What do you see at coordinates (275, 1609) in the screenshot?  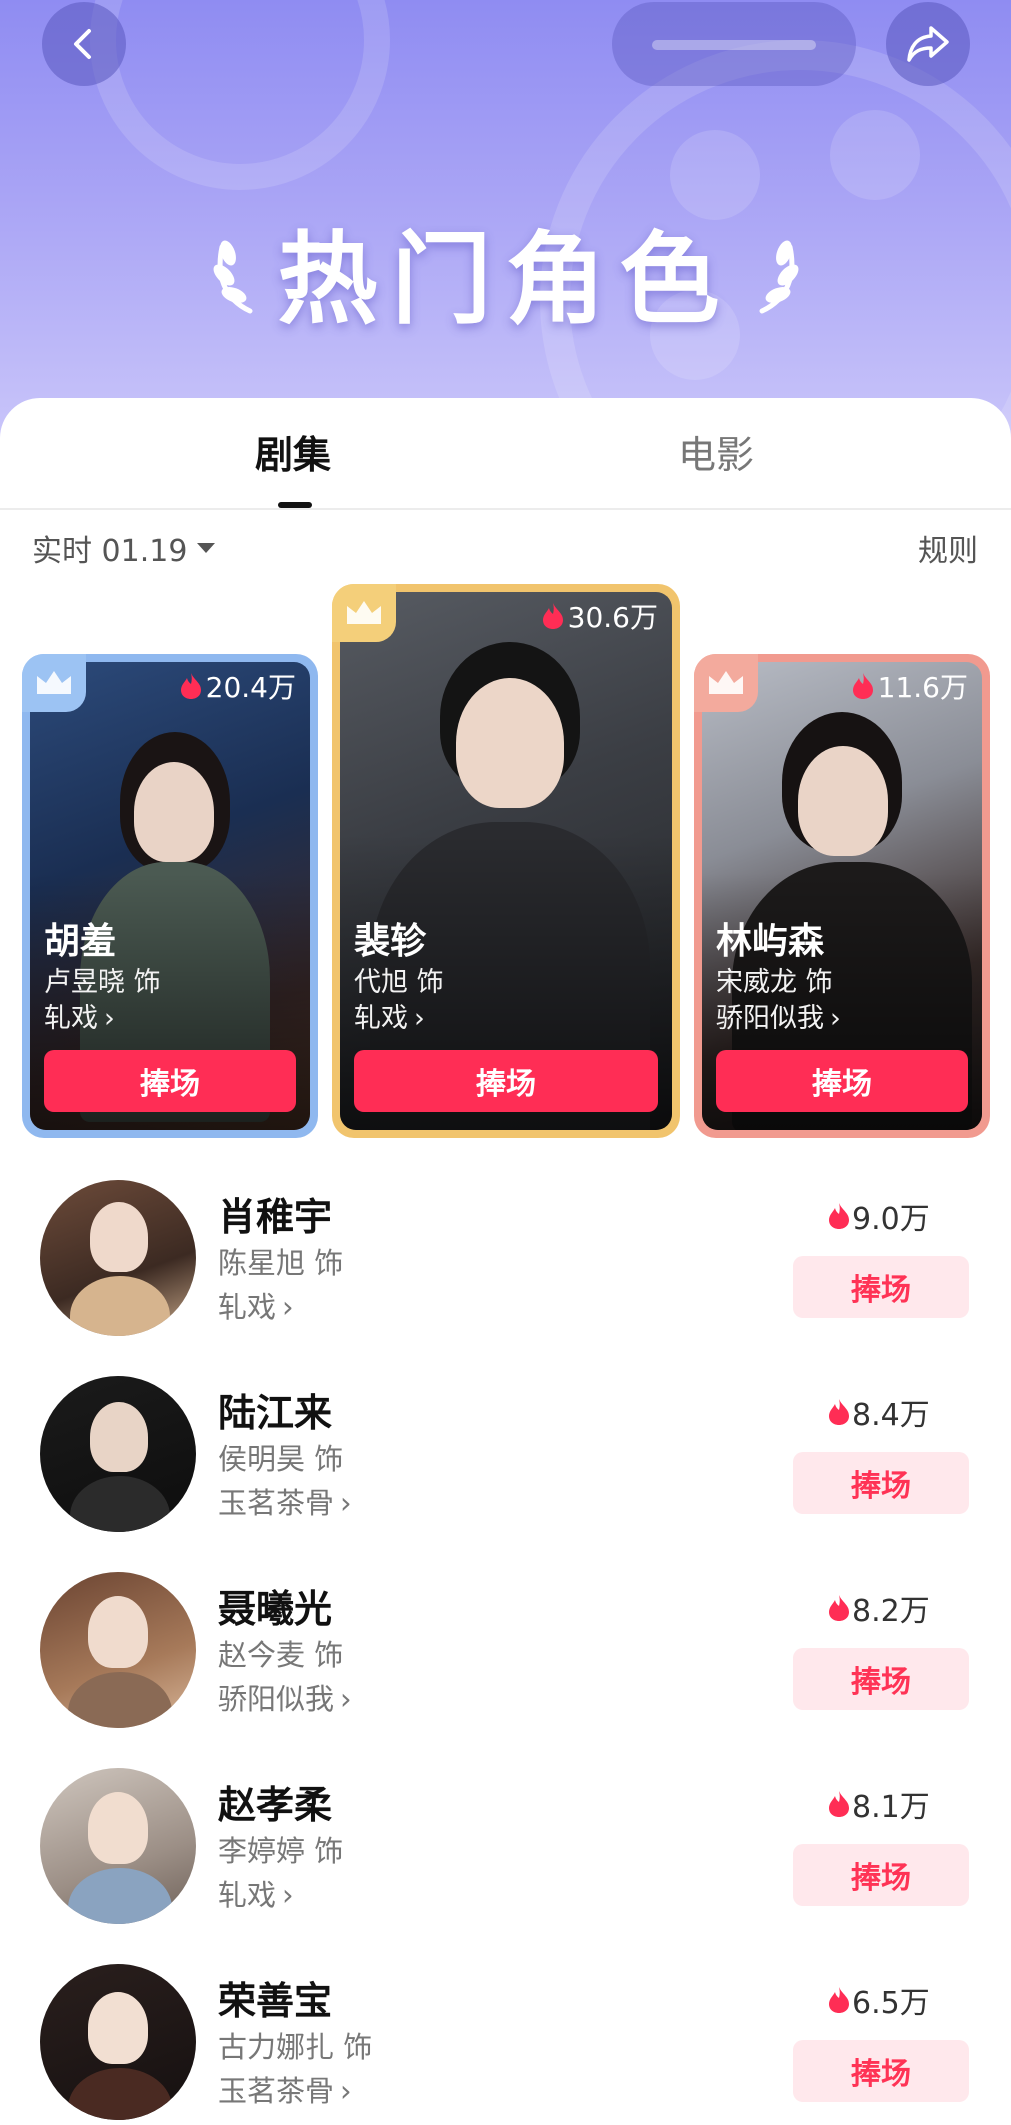 I see `character-name: 聂曦光` at bounding box center [275, 1609].